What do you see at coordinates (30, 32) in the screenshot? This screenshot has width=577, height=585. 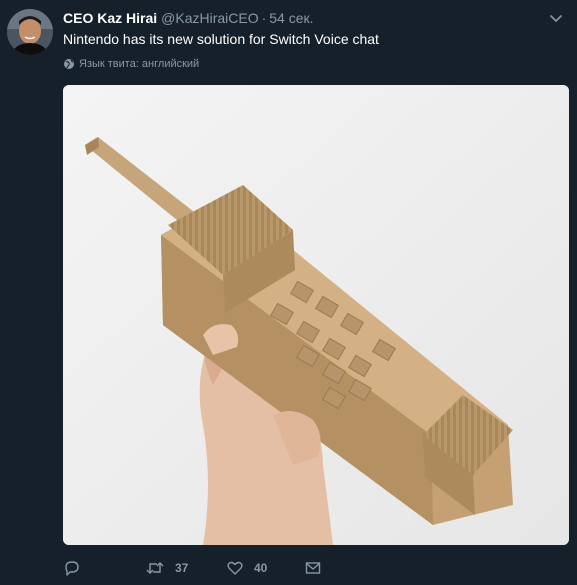 I see `author-avatar` at bounding box center [30, 32].